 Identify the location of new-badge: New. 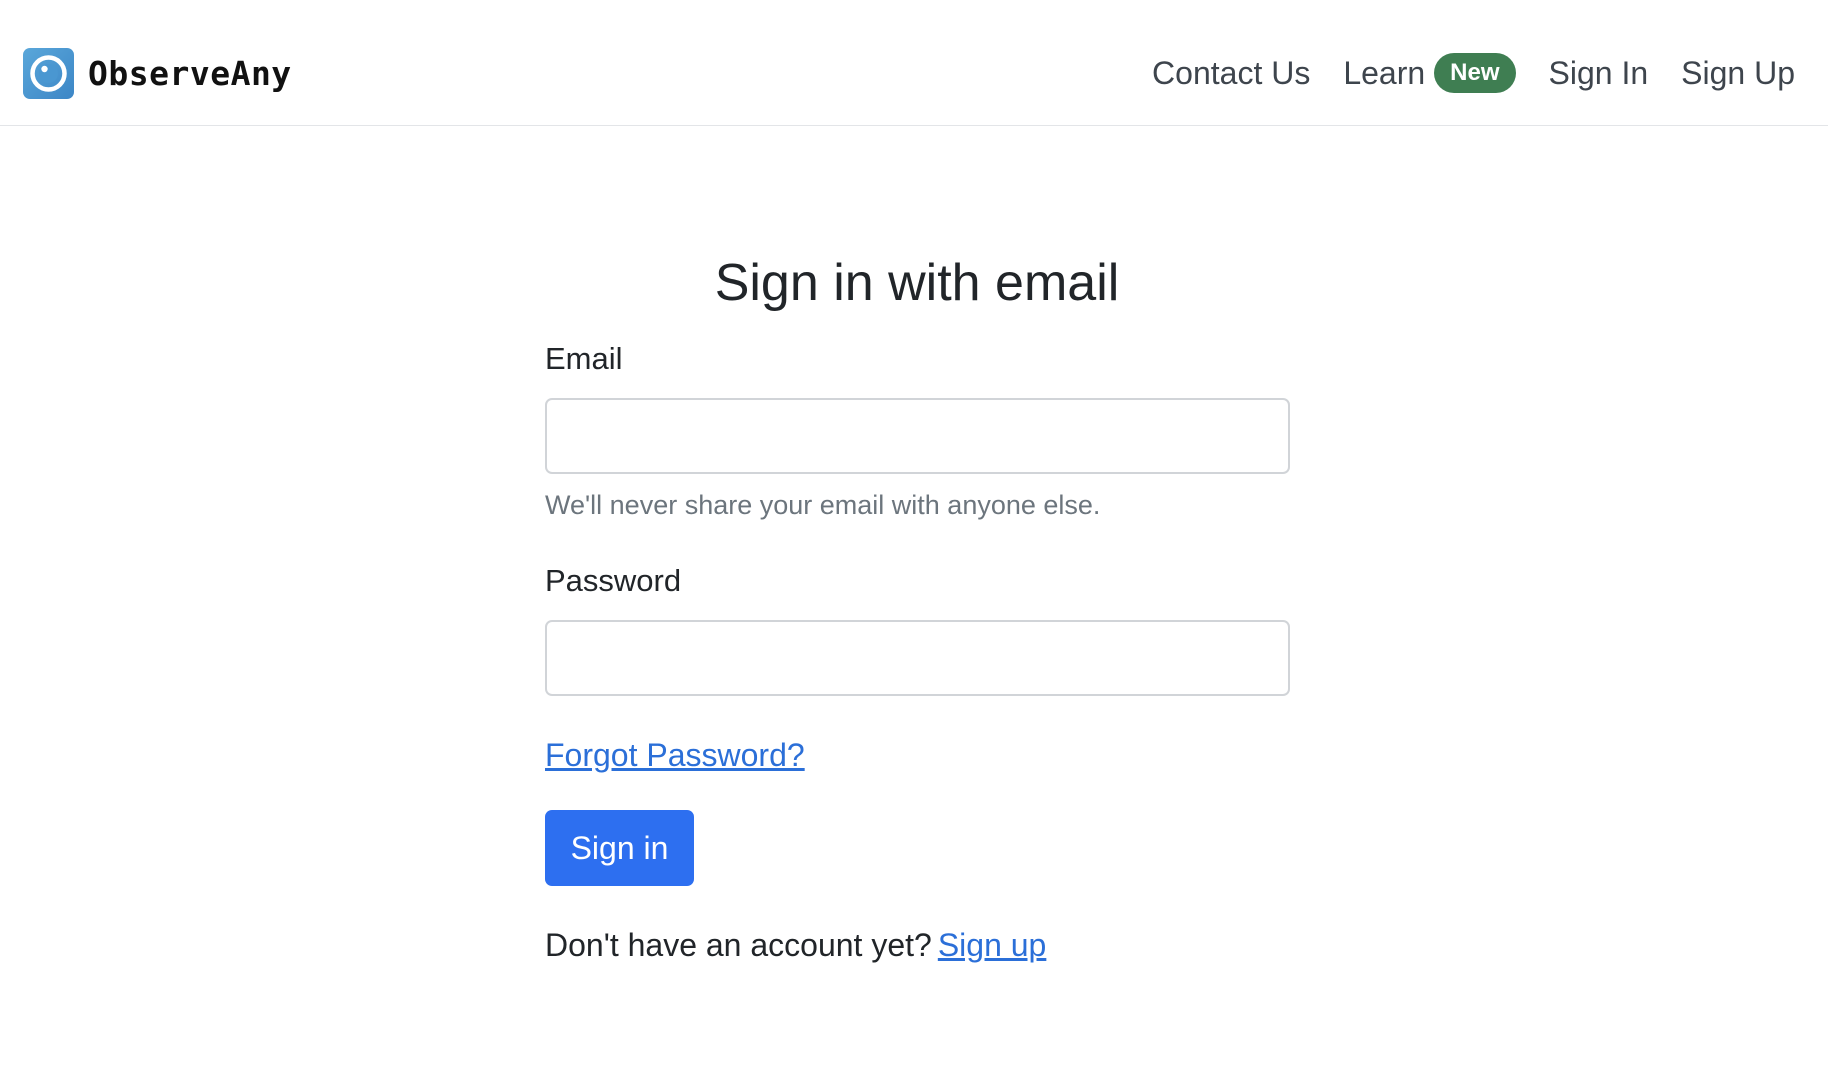
(1475, 73).